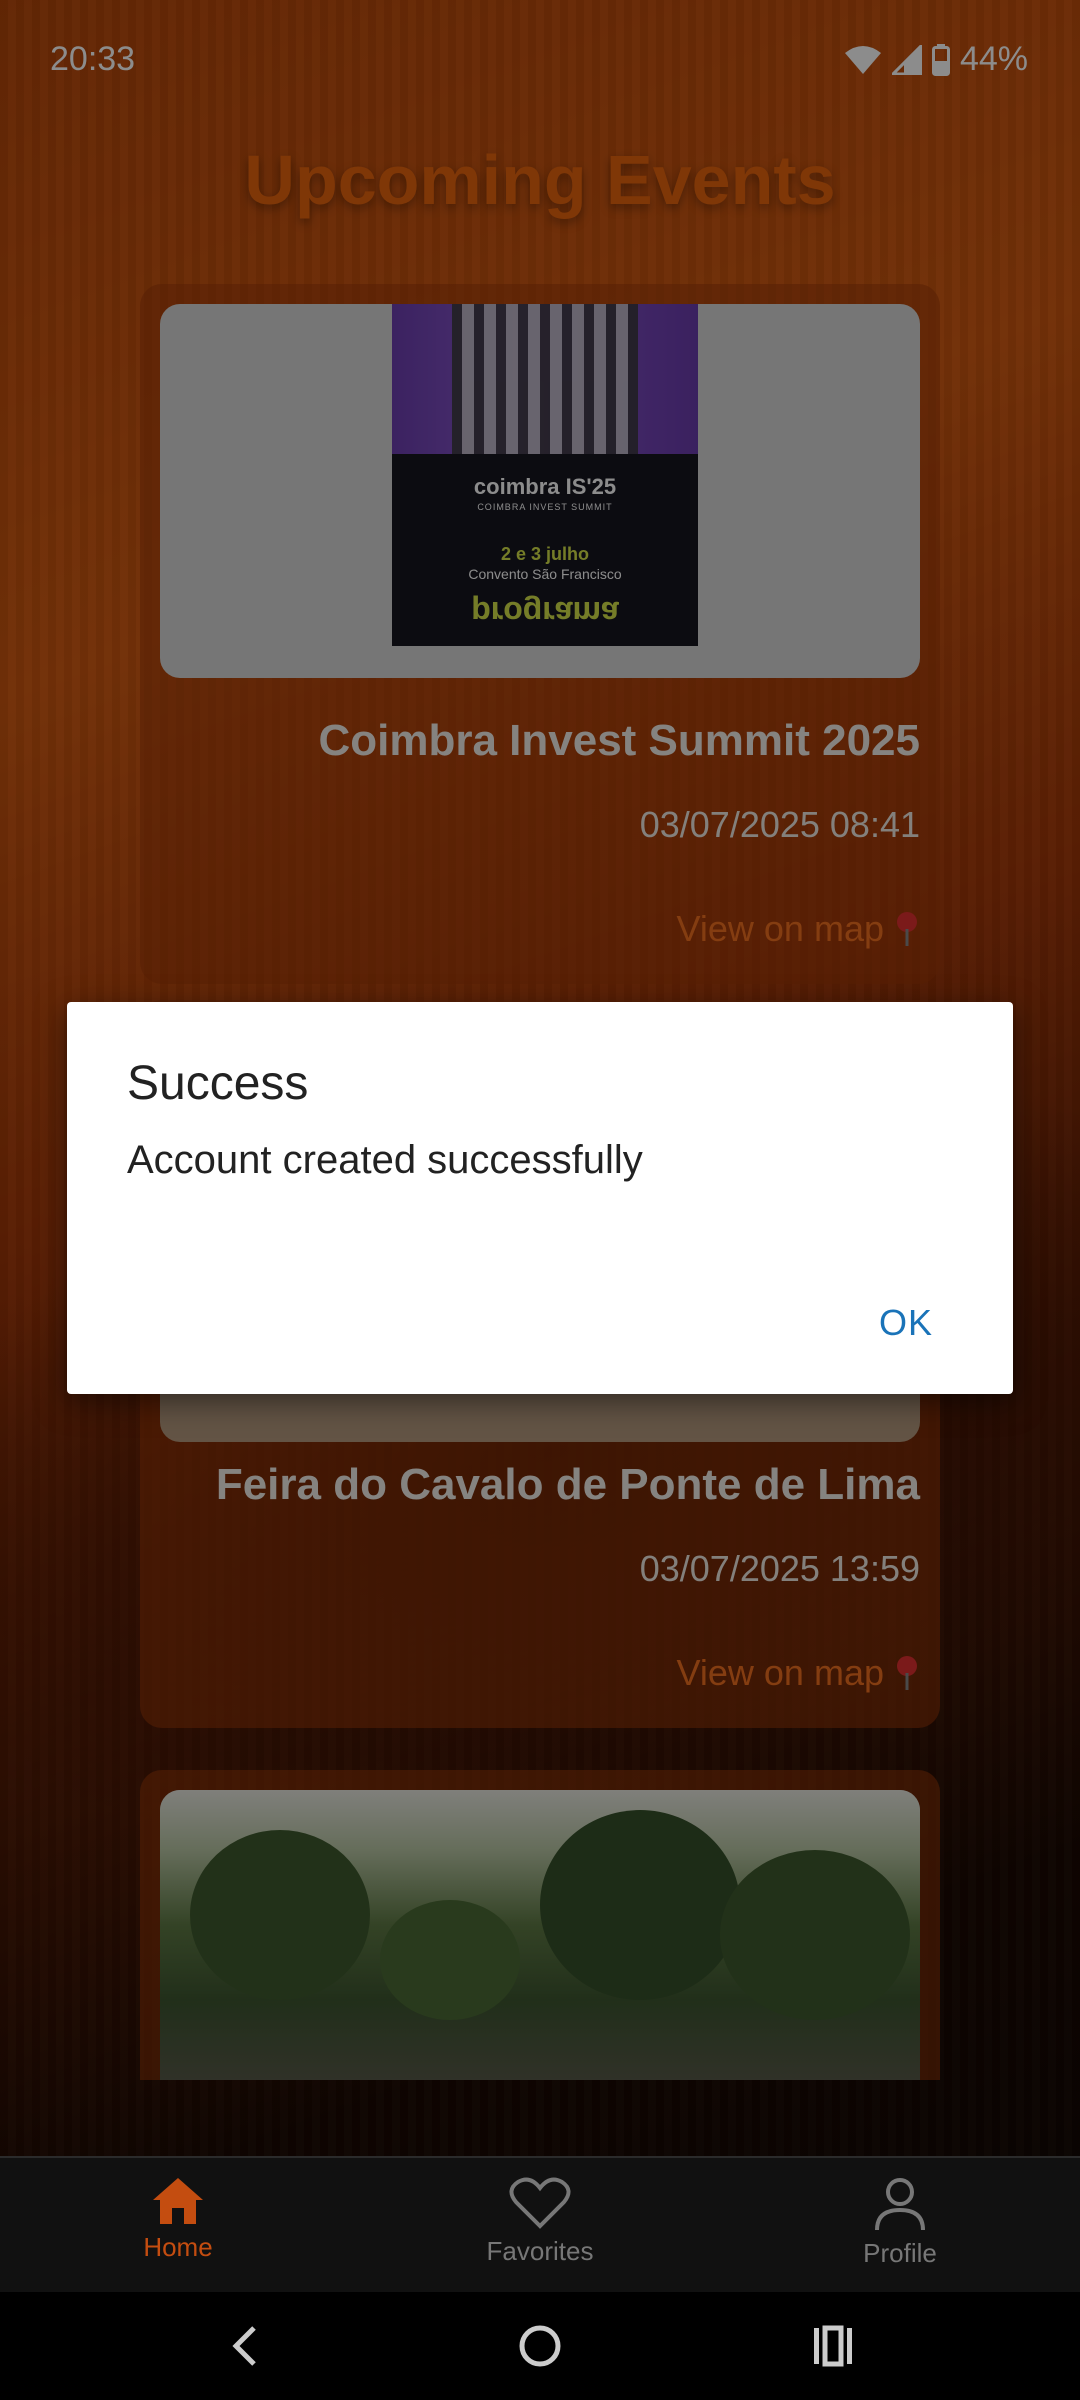  Describe the element at coordinates (178, 2201) in the screenshot. I see `home-icon` at that location.